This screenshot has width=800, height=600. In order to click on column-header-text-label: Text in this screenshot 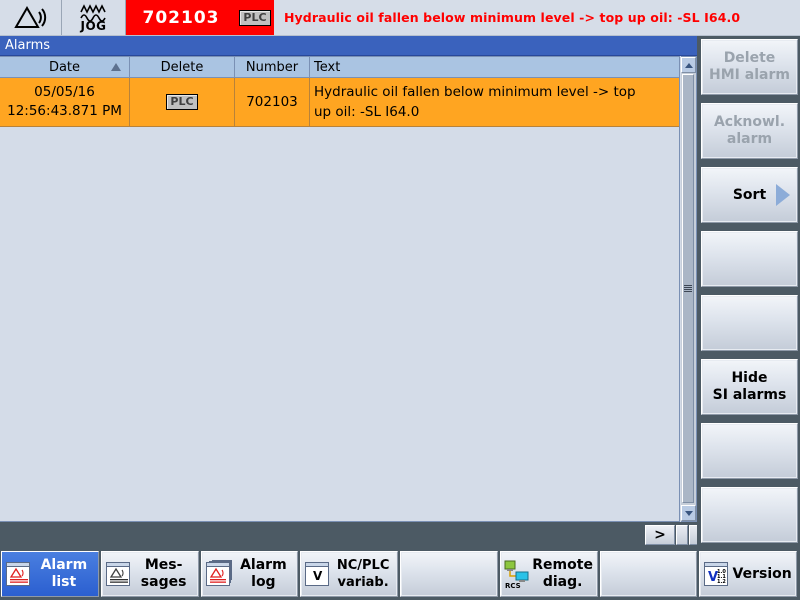, I will do `click(327, 67)`.